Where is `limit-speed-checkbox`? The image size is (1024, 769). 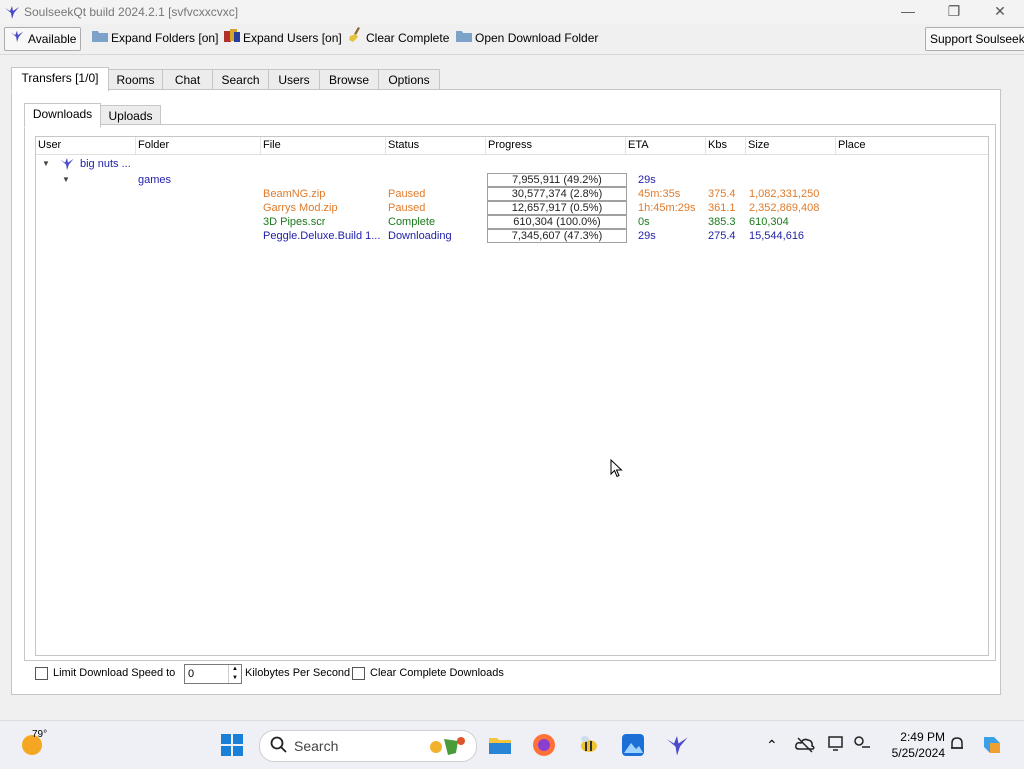
limit-speed-checkbox is located at coordinates (41, 673).